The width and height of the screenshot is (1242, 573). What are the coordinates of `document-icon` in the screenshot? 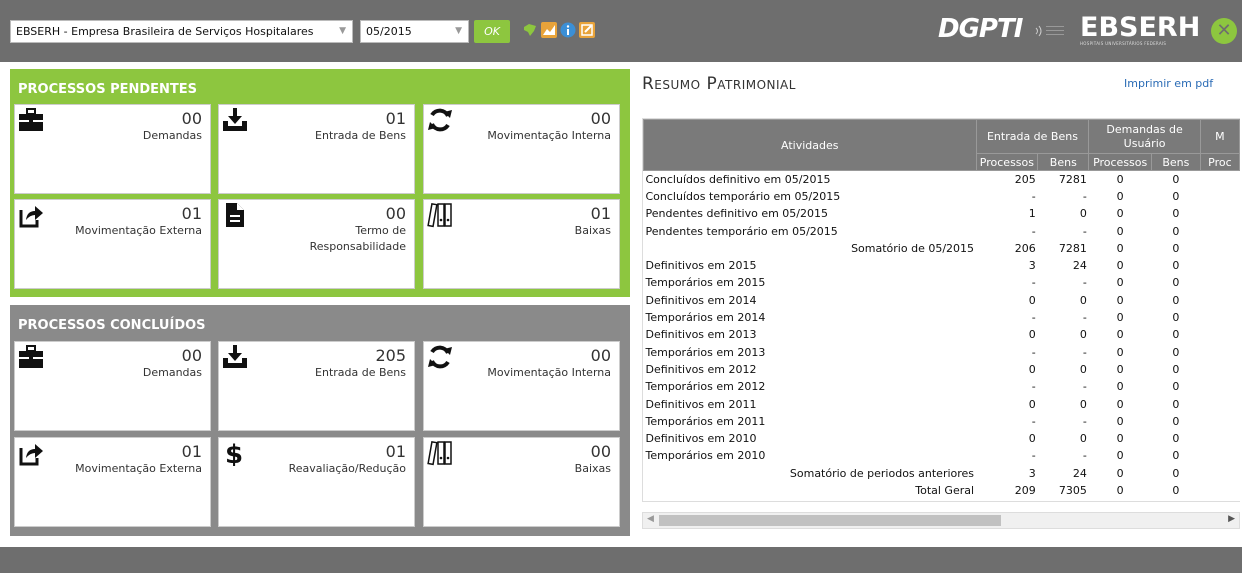 It's located at (235, 215).